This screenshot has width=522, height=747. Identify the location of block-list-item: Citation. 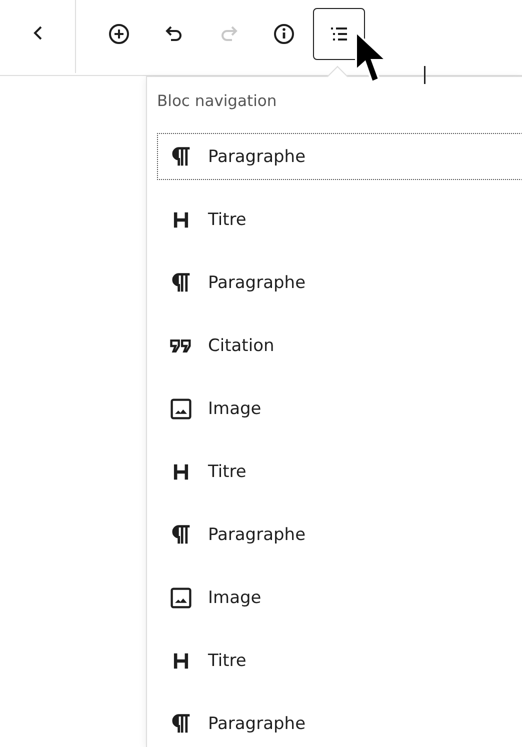
(339, 345).